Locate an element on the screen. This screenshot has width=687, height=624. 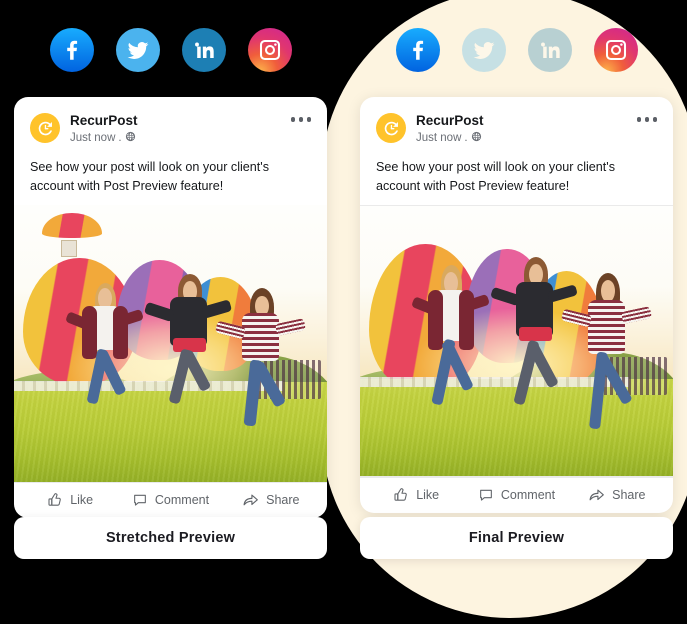
stretched-preview-button: Stretched Preview is located at coordinates (170, 538).